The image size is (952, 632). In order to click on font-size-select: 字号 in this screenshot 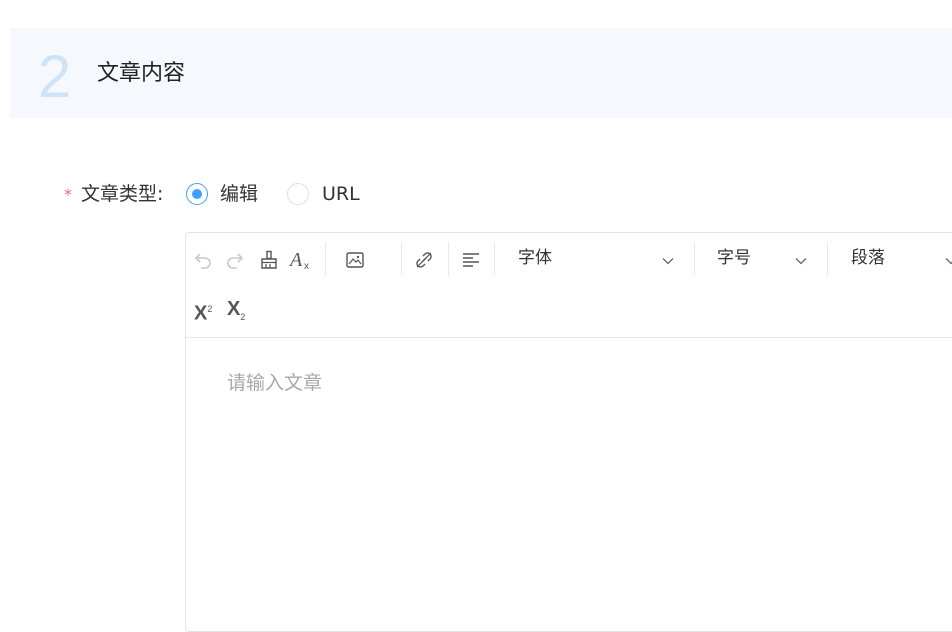, I will do `click(765, 259)`.